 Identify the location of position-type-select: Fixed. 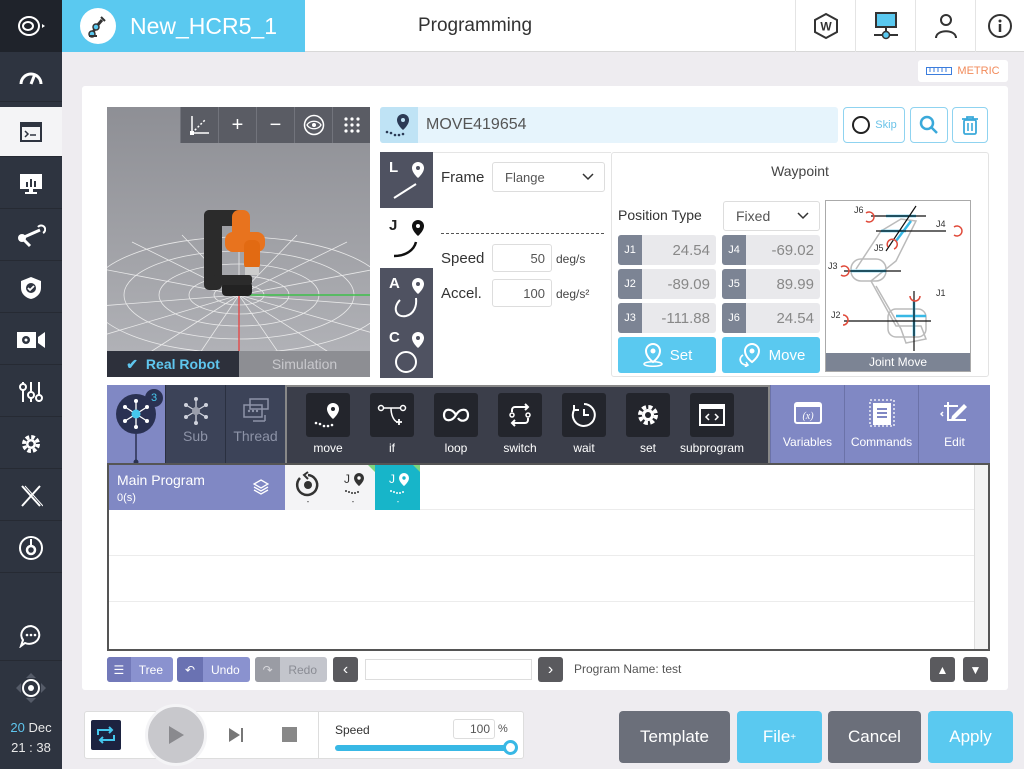
(771, 216).